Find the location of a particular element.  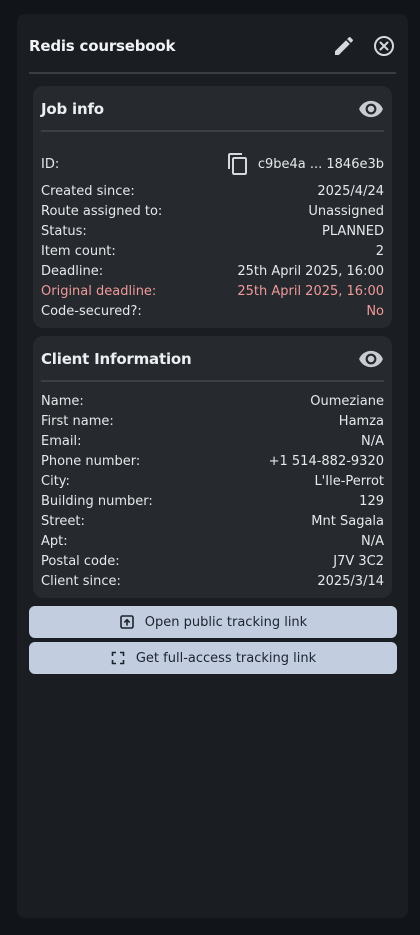

email-label: Email: is located at coordinates (61, 441).